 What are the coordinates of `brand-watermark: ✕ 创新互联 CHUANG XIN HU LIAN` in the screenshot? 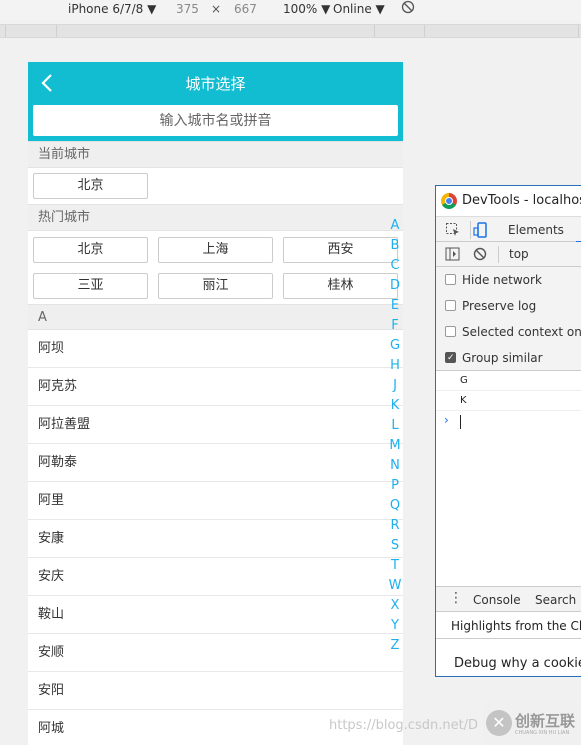 It's located at (532, 723).